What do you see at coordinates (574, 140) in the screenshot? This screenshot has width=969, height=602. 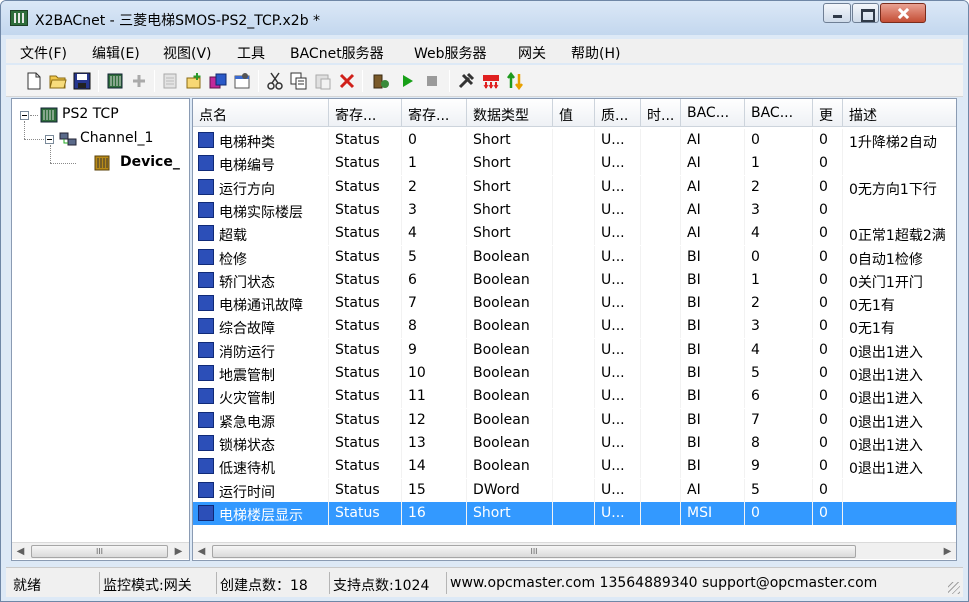 I see `table-row: 电梯种类 Status 0 Short U... AI 0 0 1升降梯2自动` at bounding box center [574, 140].